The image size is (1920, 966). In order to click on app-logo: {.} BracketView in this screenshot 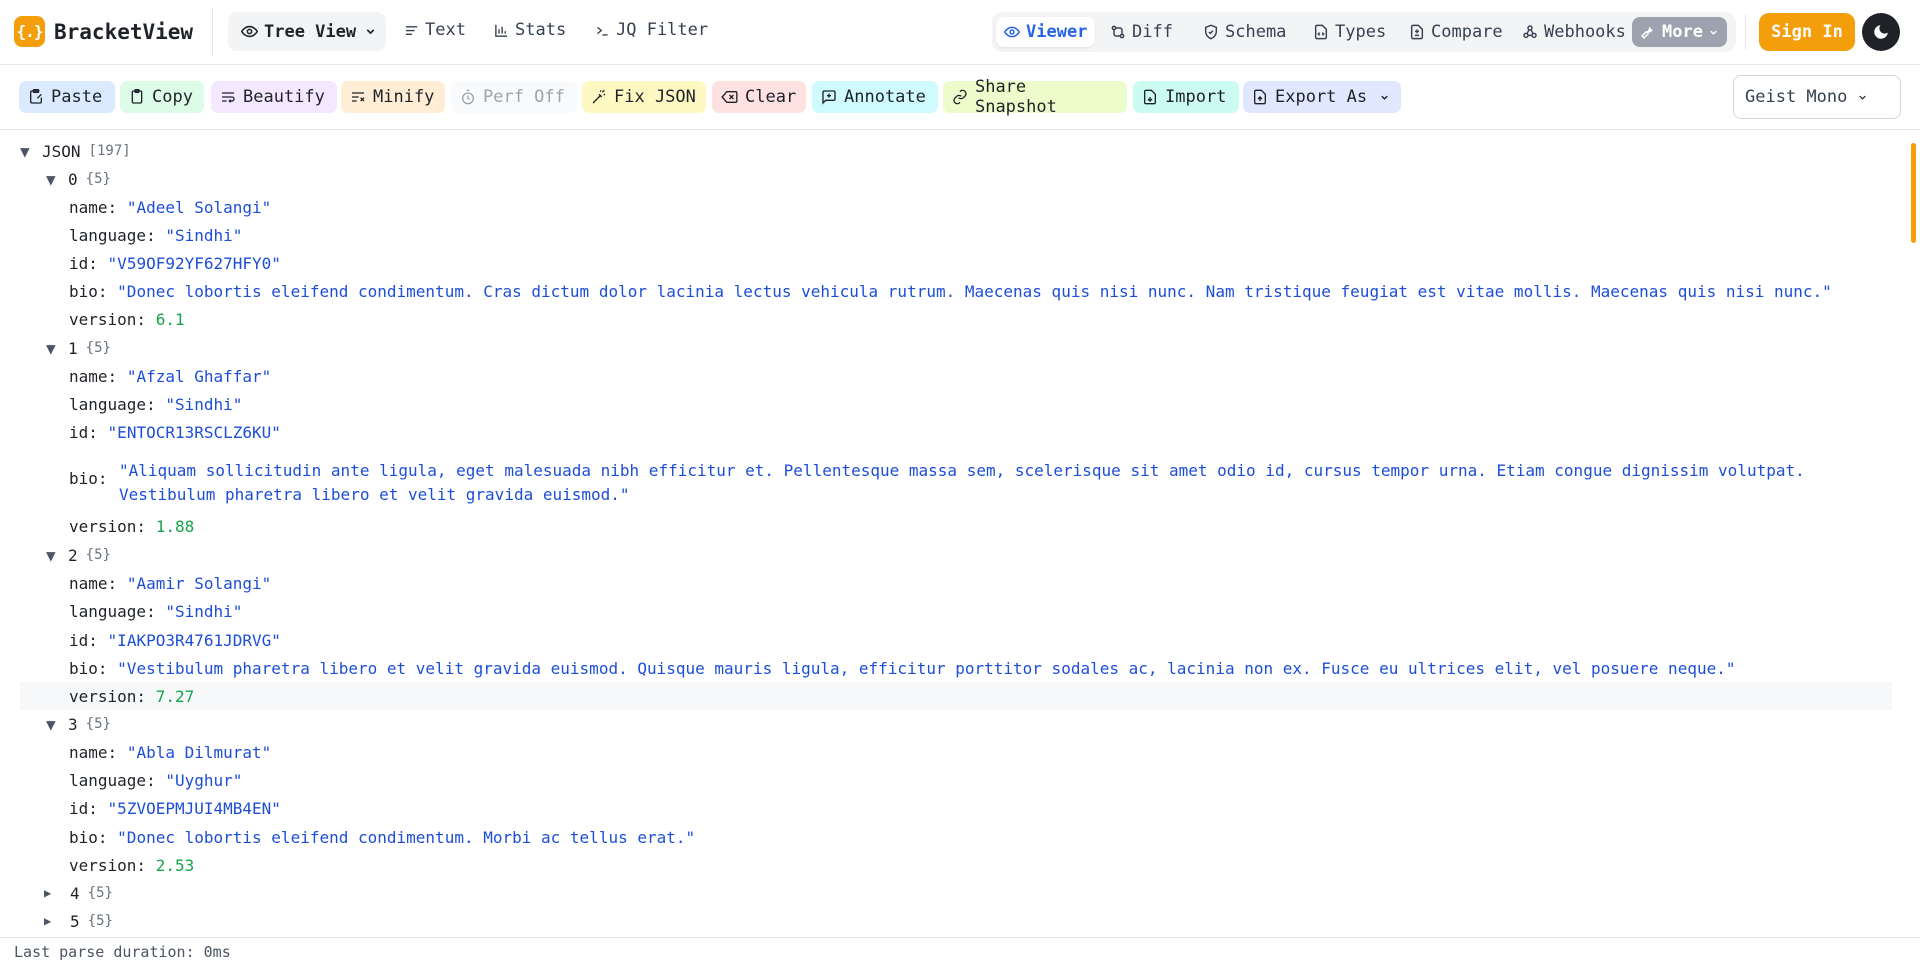, I will do `click(103, 31)`.